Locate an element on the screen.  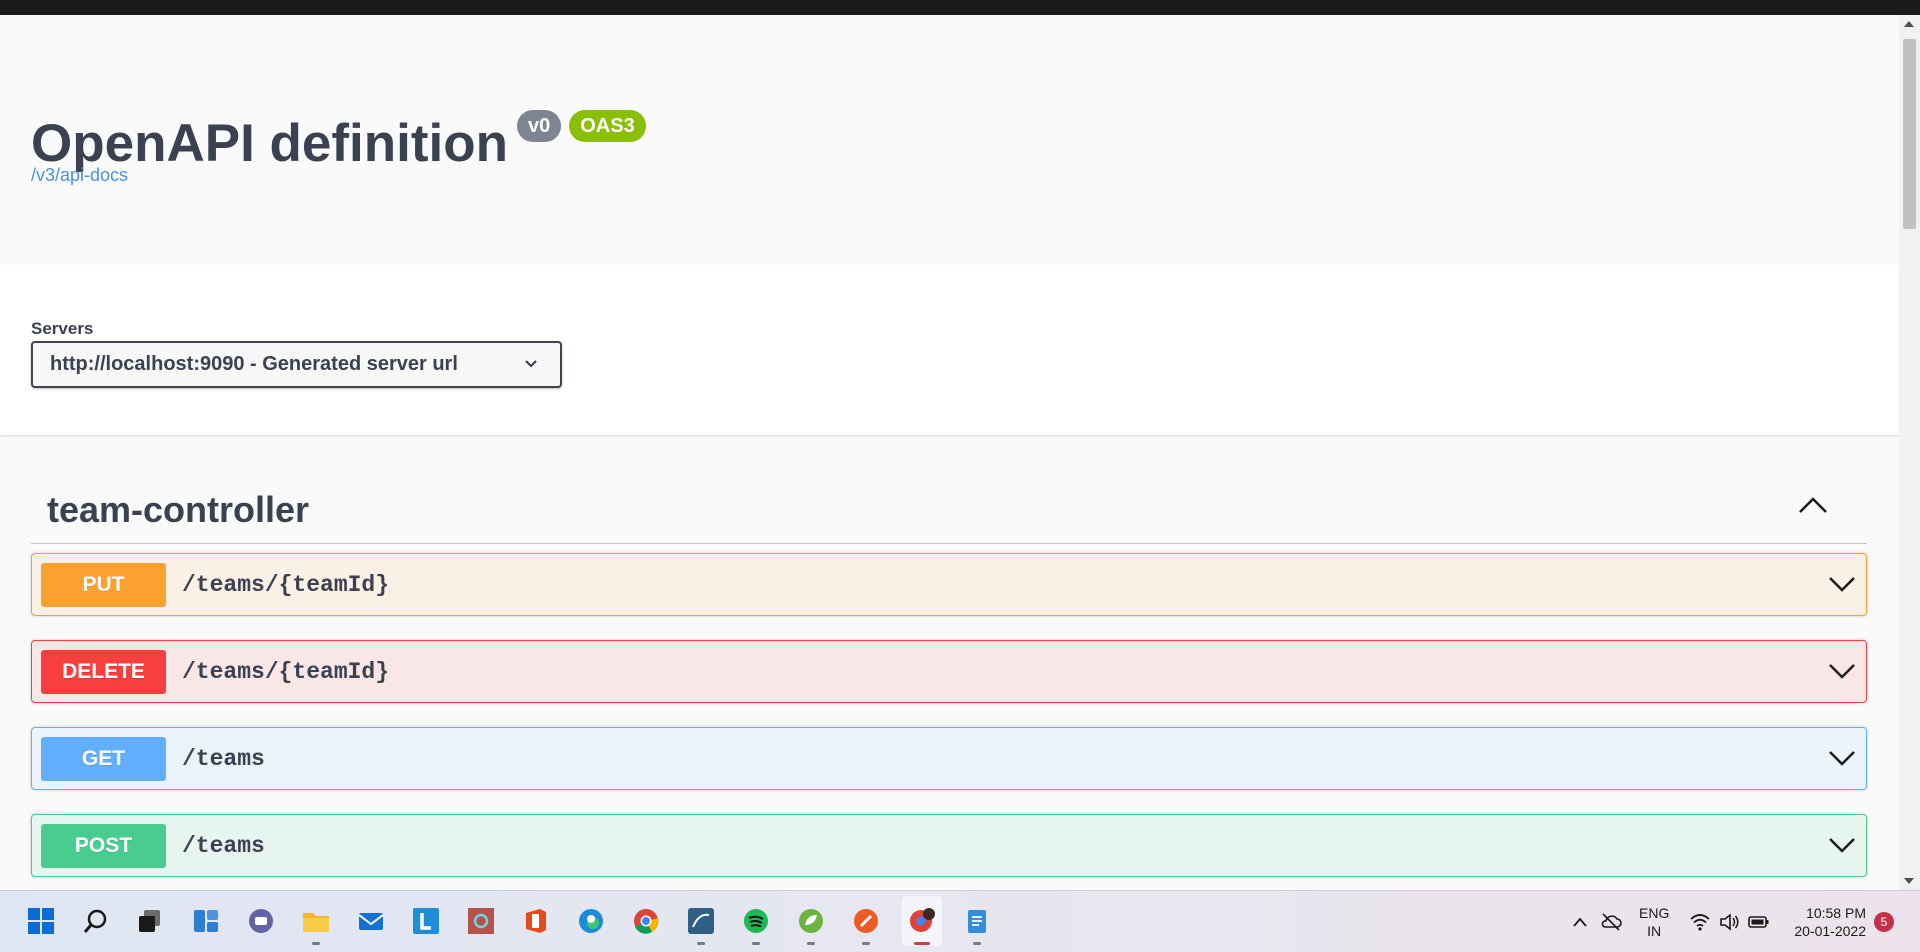
tag-header-team-controller: team-controller is located at coordinates (949, 509).